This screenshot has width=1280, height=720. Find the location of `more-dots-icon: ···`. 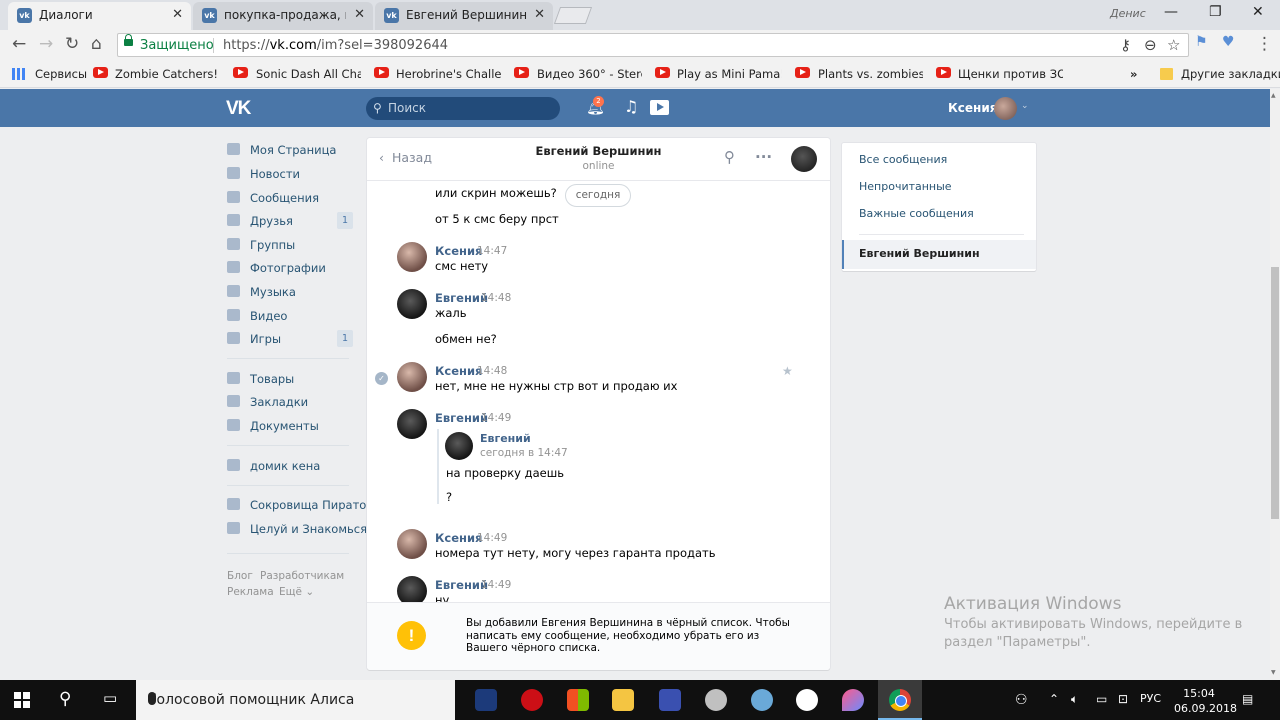

more-dots-icon: ··· is located at coordinates (763, 157).